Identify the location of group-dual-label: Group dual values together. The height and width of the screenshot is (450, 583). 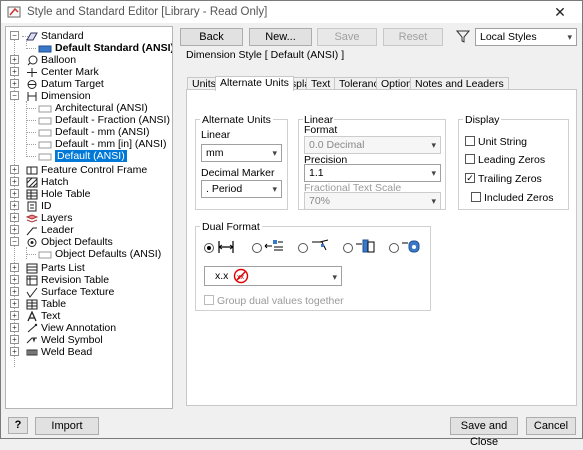
(280, 301).